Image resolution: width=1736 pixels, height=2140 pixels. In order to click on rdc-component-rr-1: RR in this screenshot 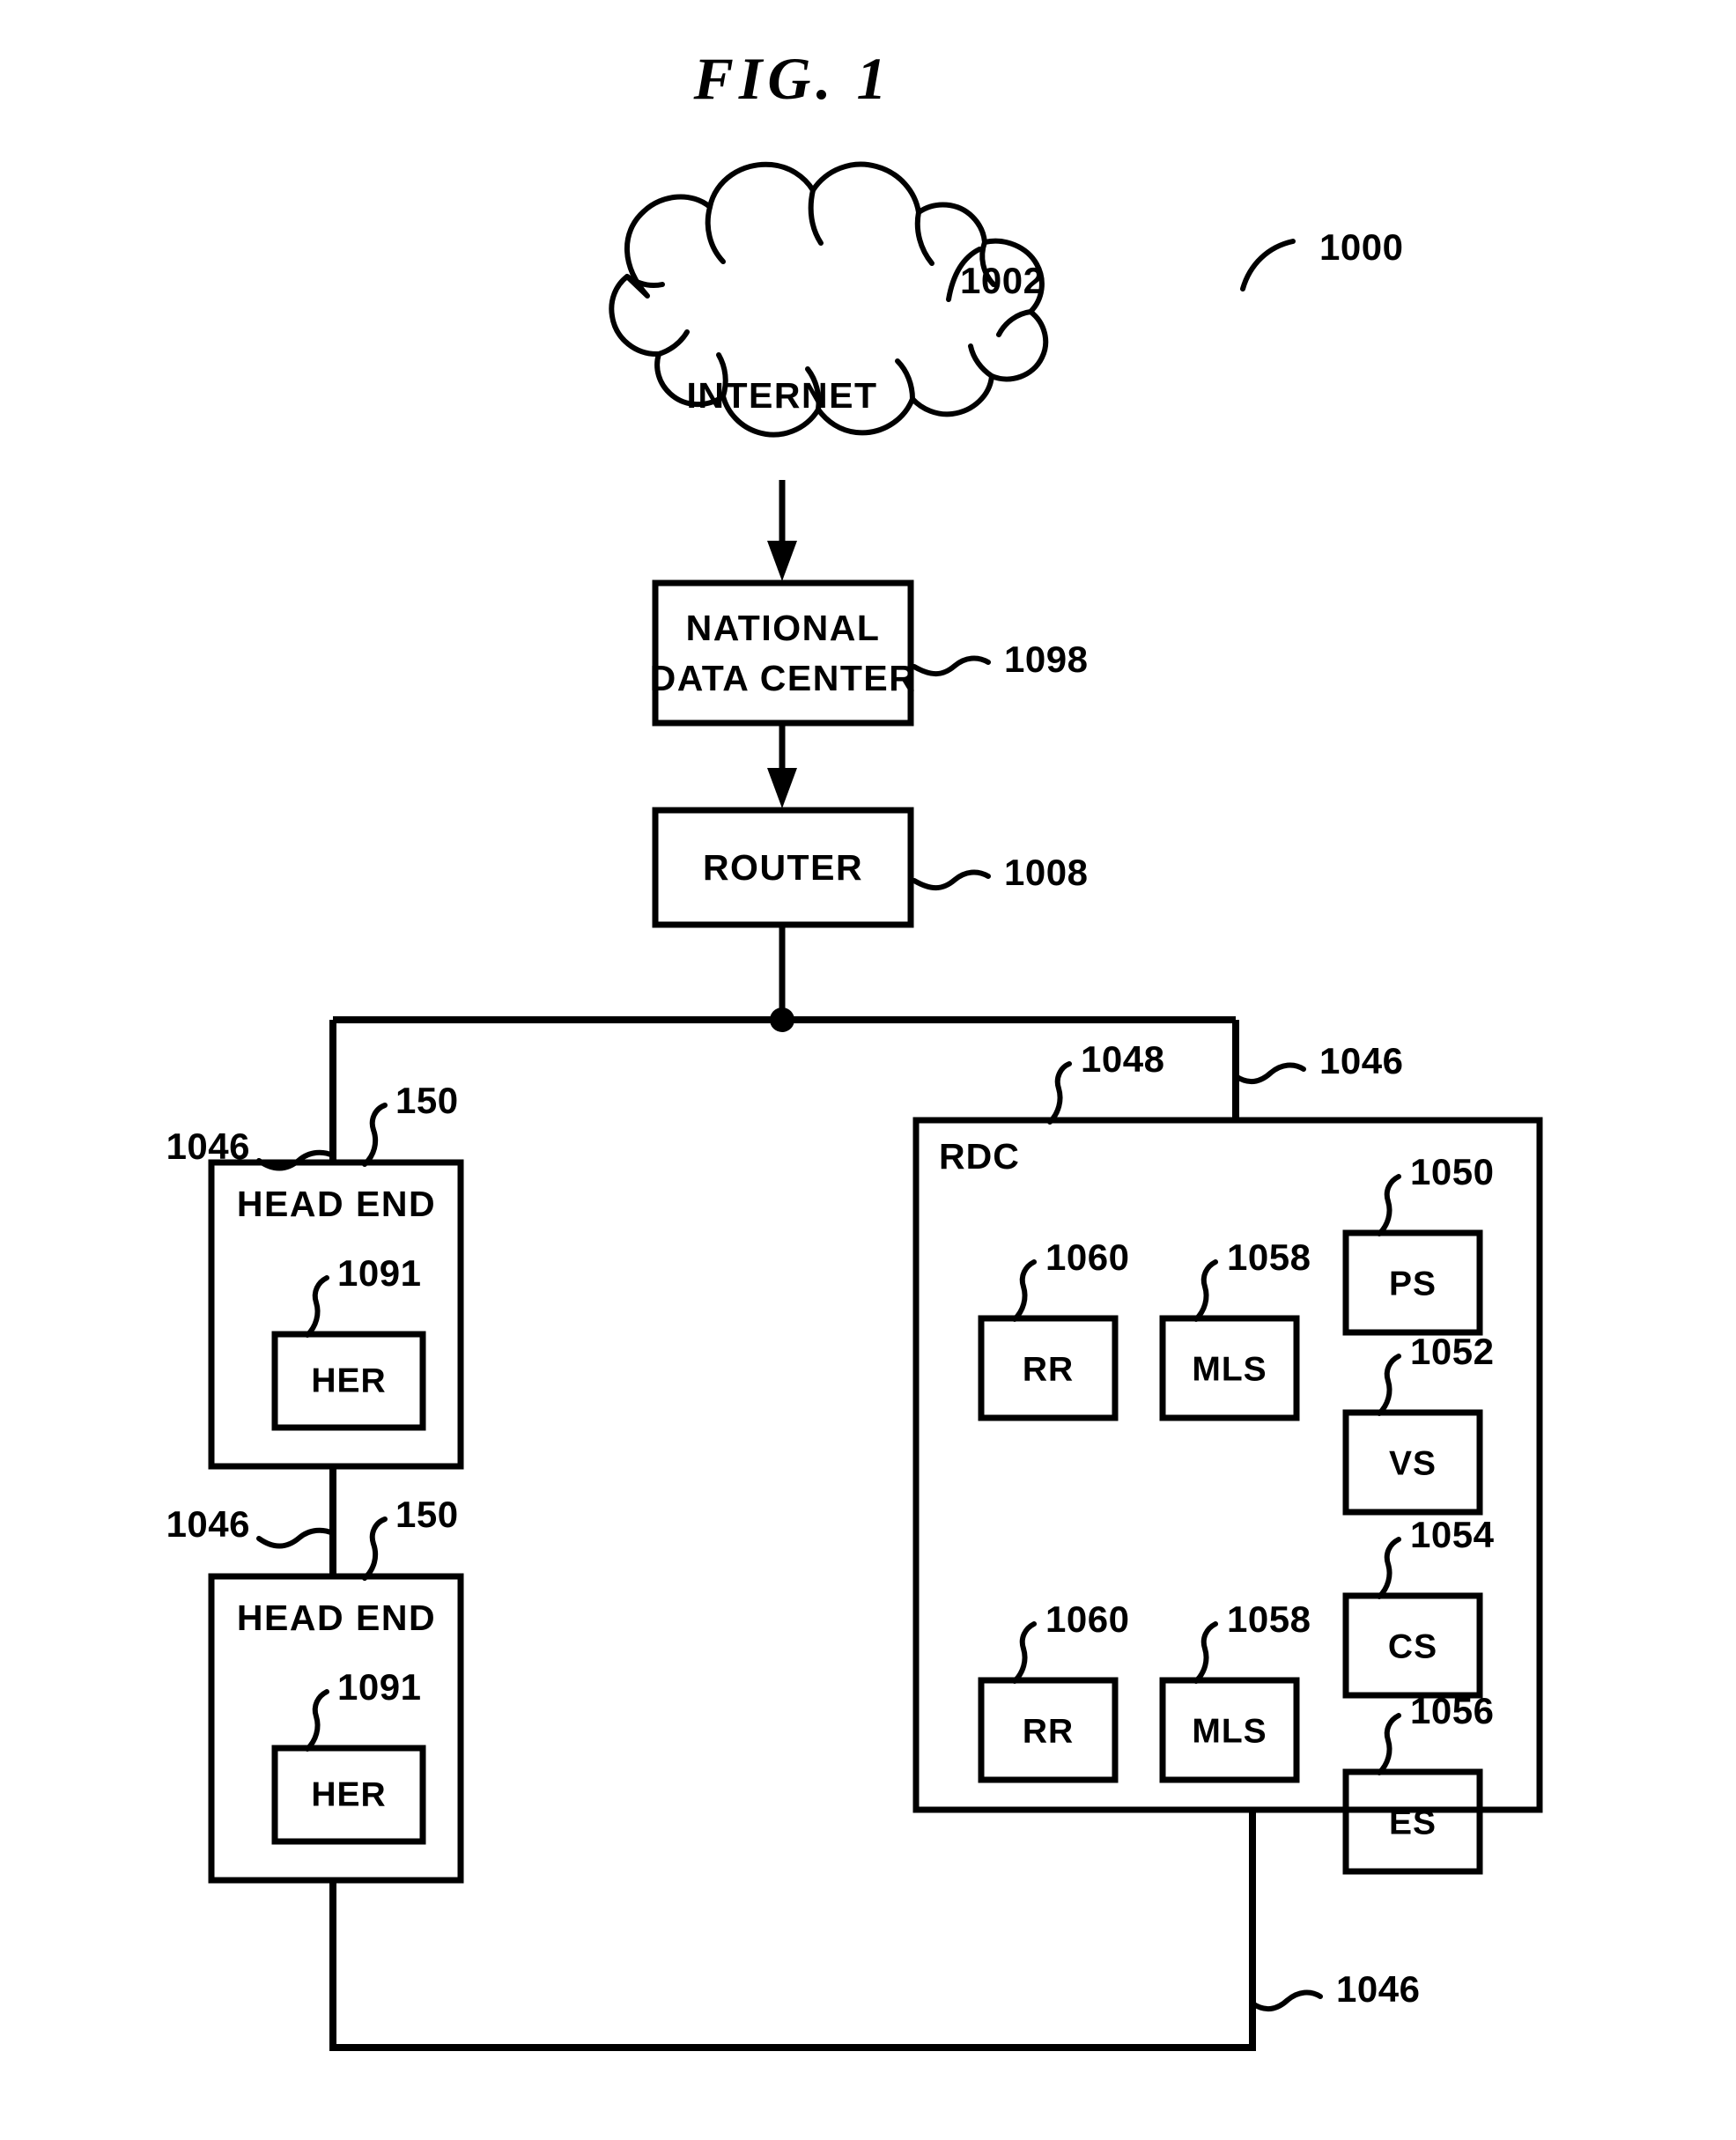, I will do `click(1048, 1368)`.